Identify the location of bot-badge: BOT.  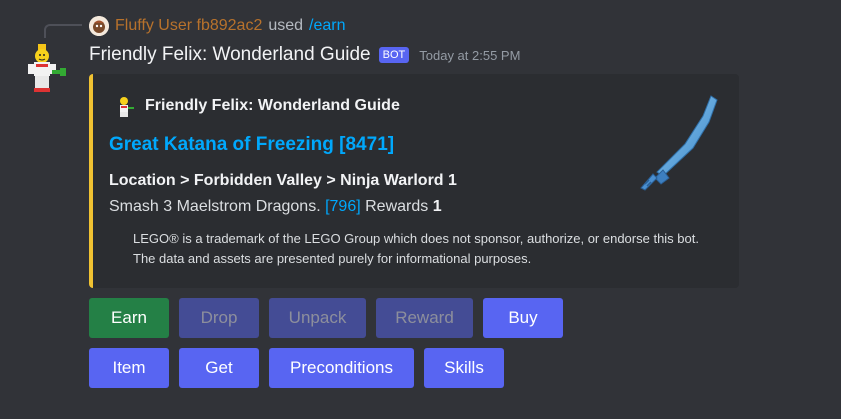
(394, 55).